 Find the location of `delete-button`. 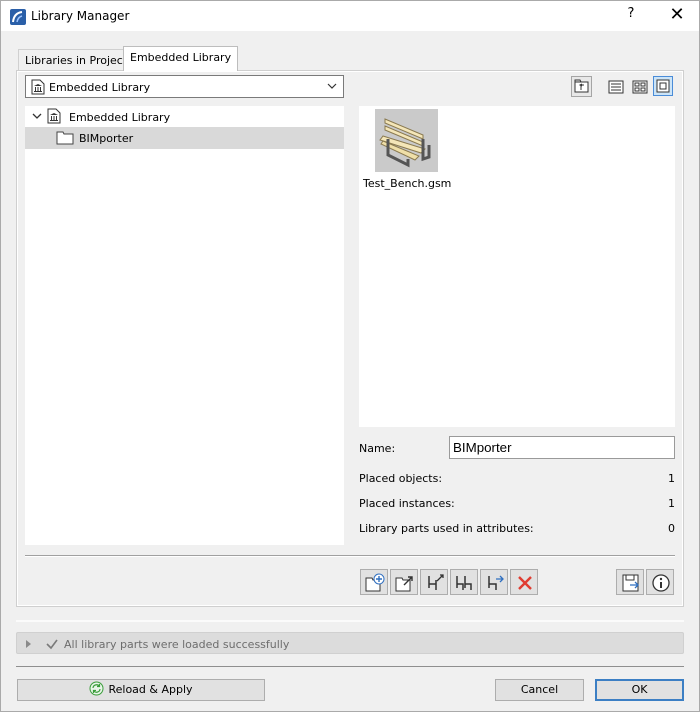

delete-button is located at coordinates (524, 582).